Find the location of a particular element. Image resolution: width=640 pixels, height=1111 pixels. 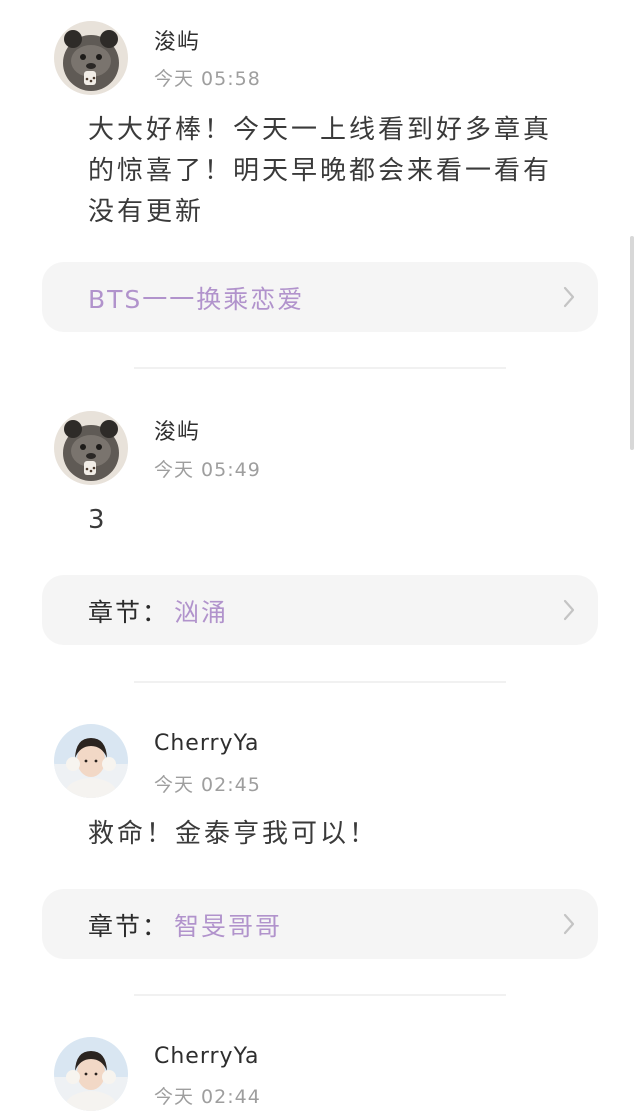

chapter-link: 章节： 智旻哥哥 is located at coordinates (320, 924).